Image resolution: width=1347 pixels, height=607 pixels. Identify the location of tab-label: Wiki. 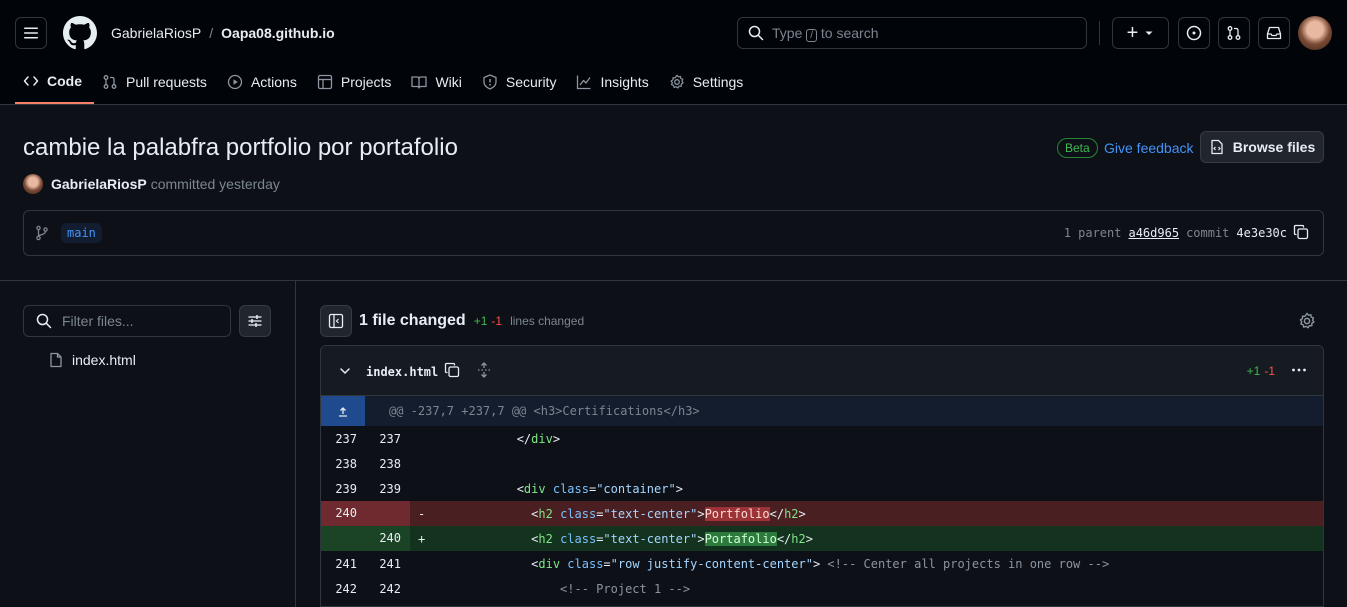
(448, 82).